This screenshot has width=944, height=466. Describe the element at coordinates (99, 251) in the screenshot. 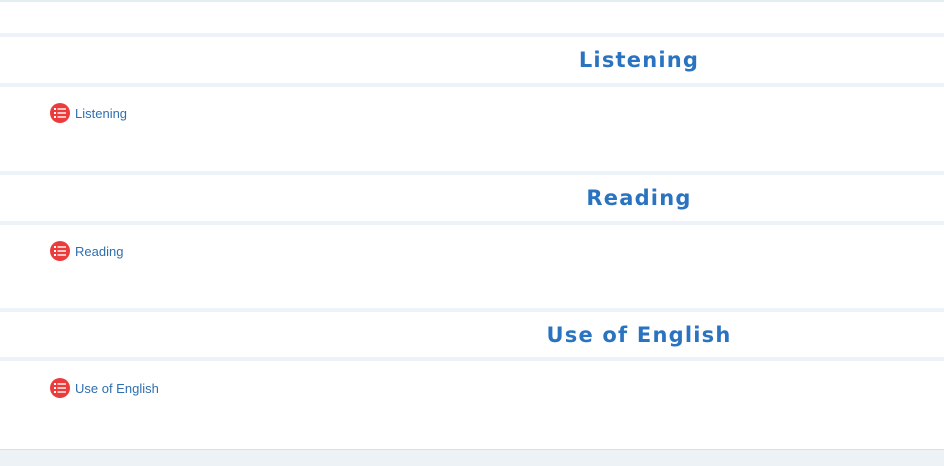

I see `activity-link-label: Reading` at that location.